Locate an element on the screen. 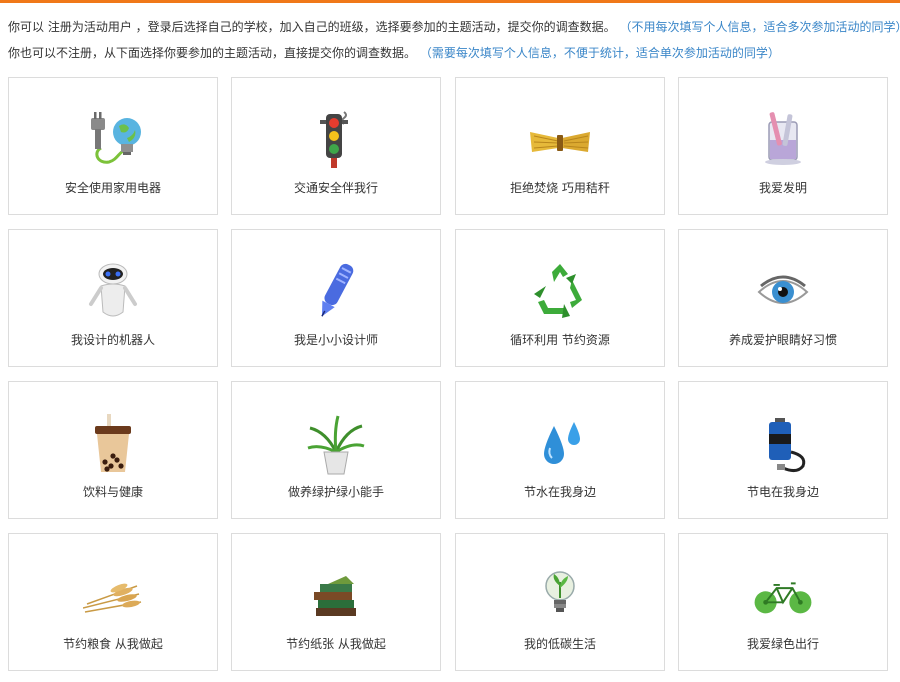  activity-card: 我设计的机器人 is located at coordinates (113, 298).